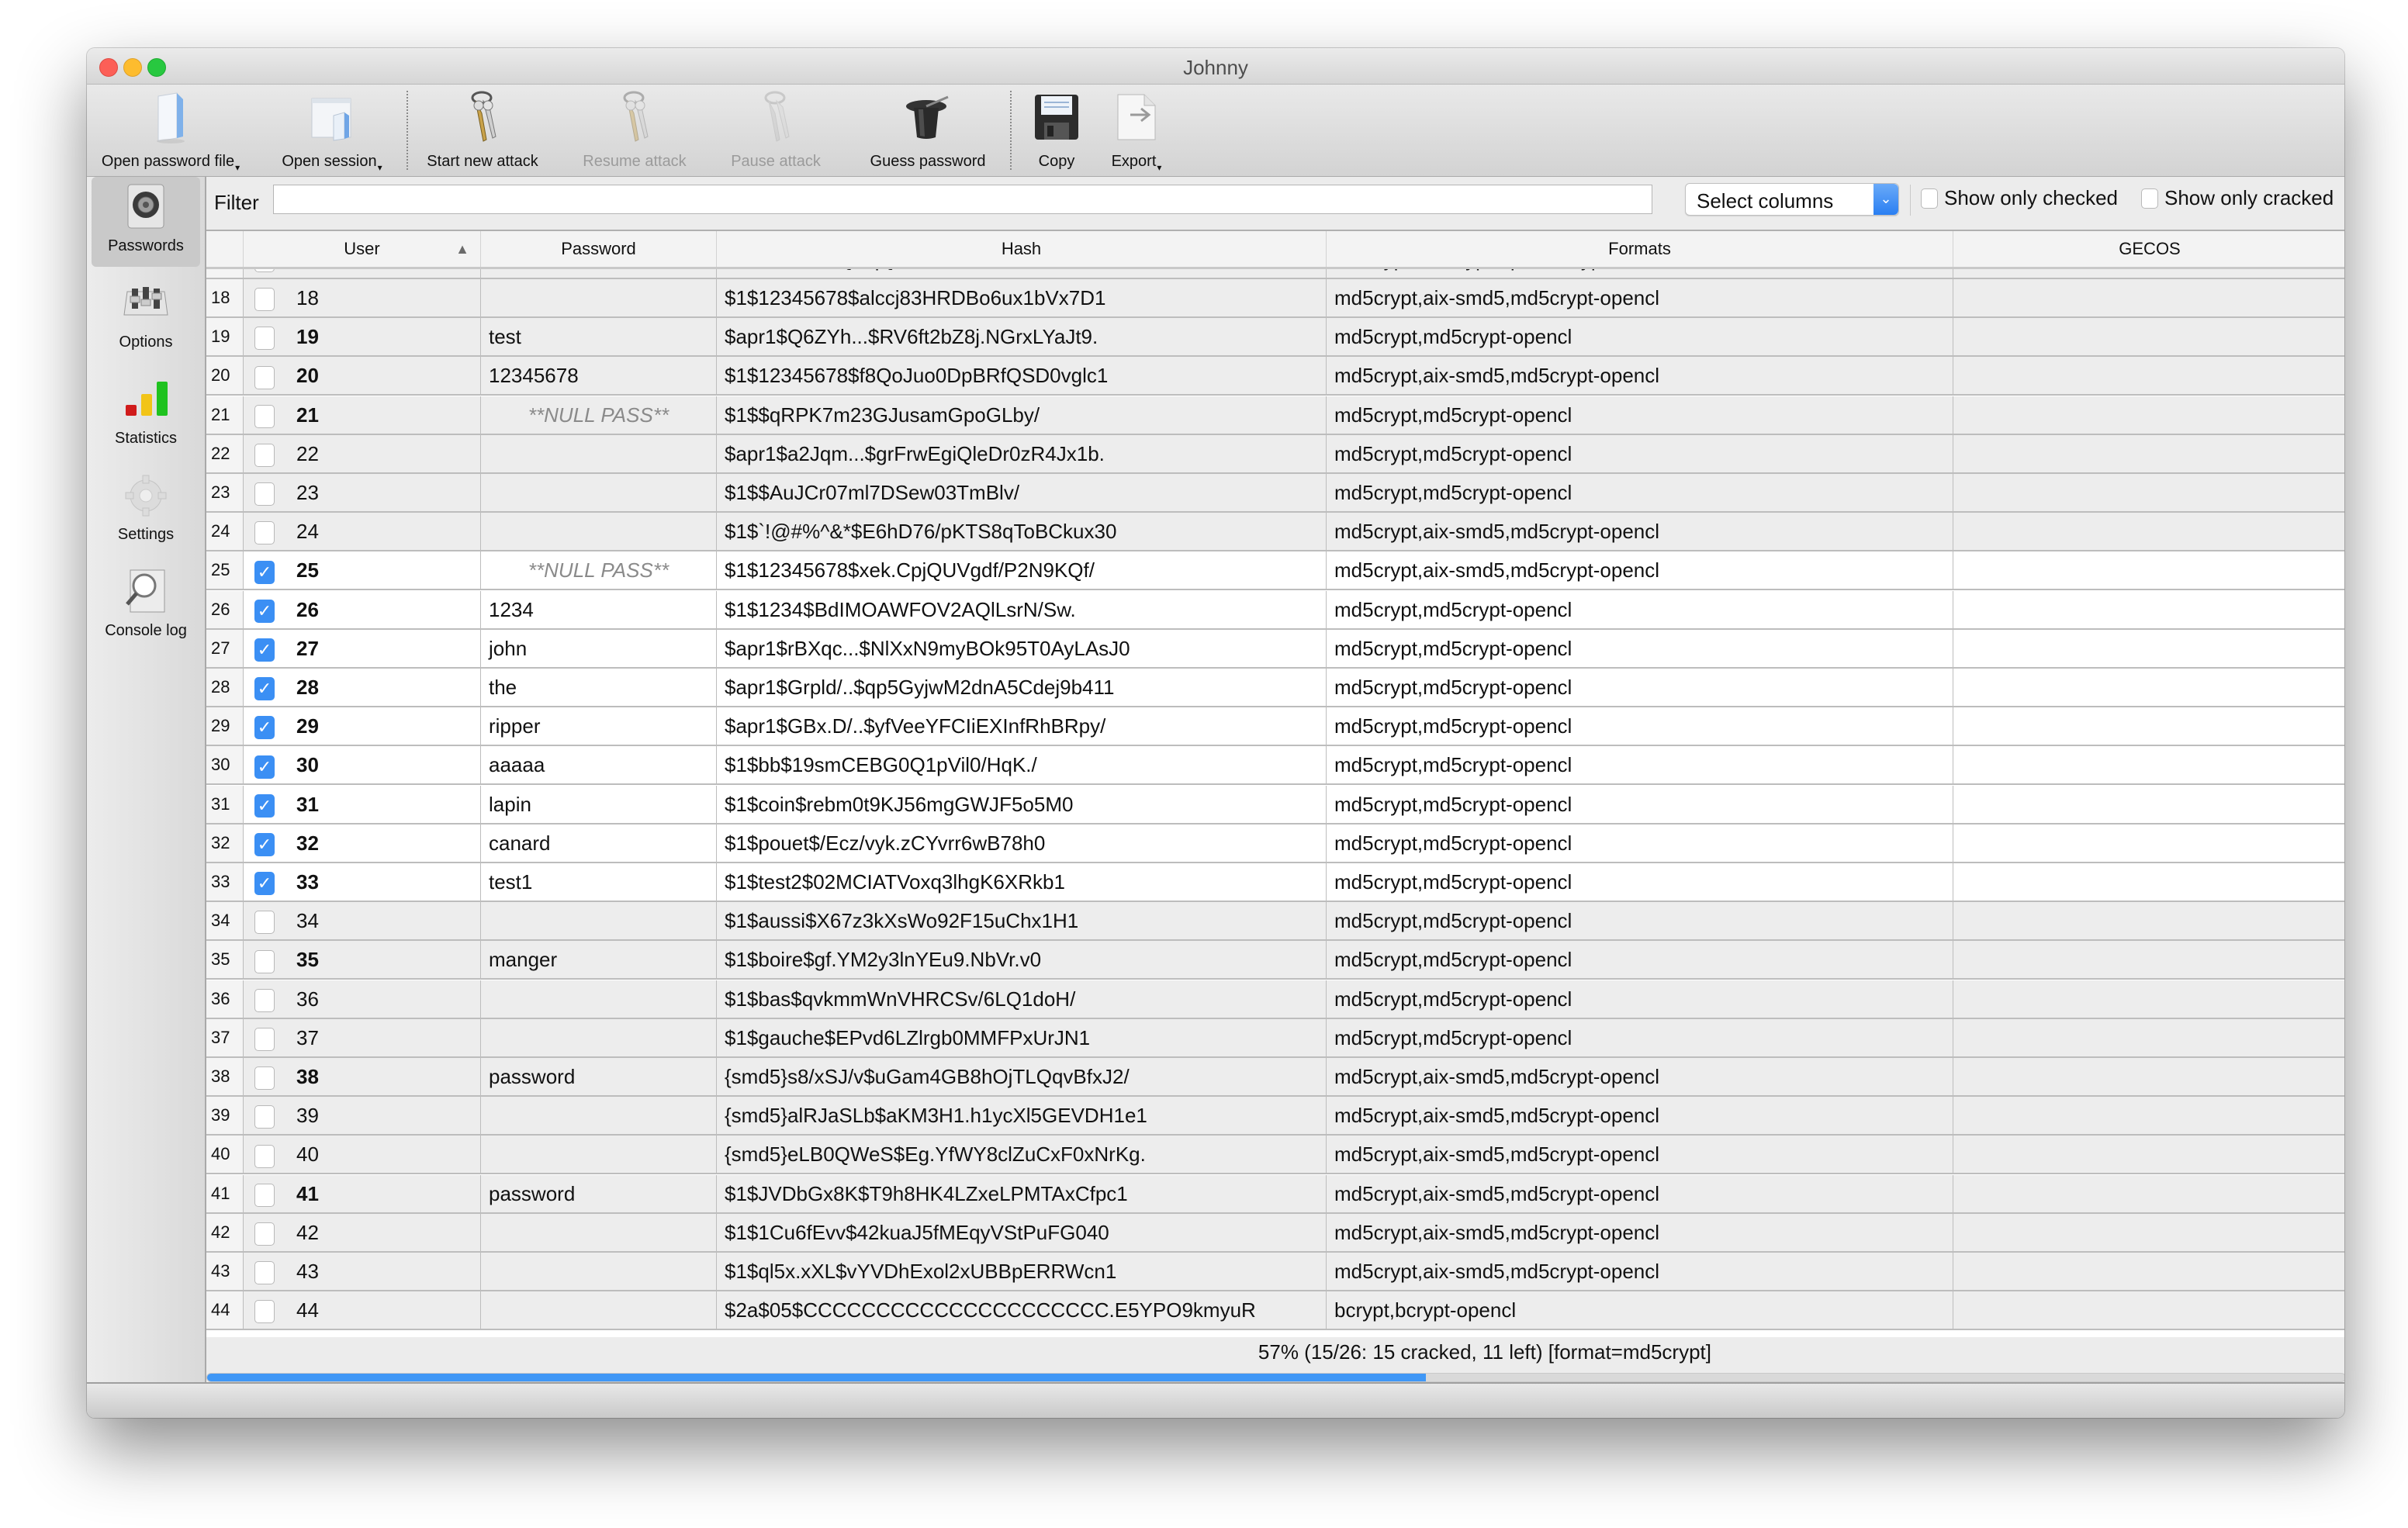  I want to click on sidebar-item-console-log: Console log, so click(146, 607).